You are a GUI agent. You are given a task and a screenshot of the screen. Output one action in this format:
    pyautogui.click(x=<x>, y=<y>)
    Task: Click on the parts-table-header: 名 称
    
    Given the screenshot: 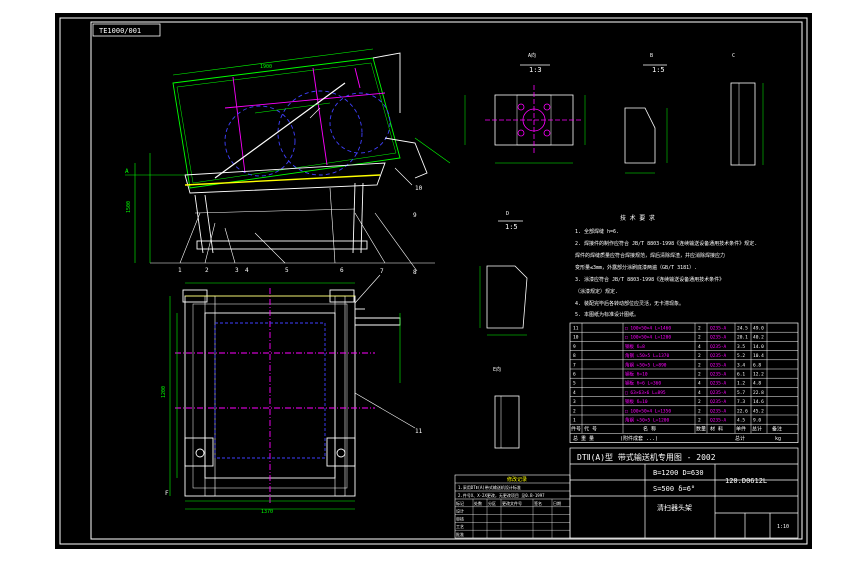 What is the action you would take?
    pyautogui.click(x=649, y=429)
    